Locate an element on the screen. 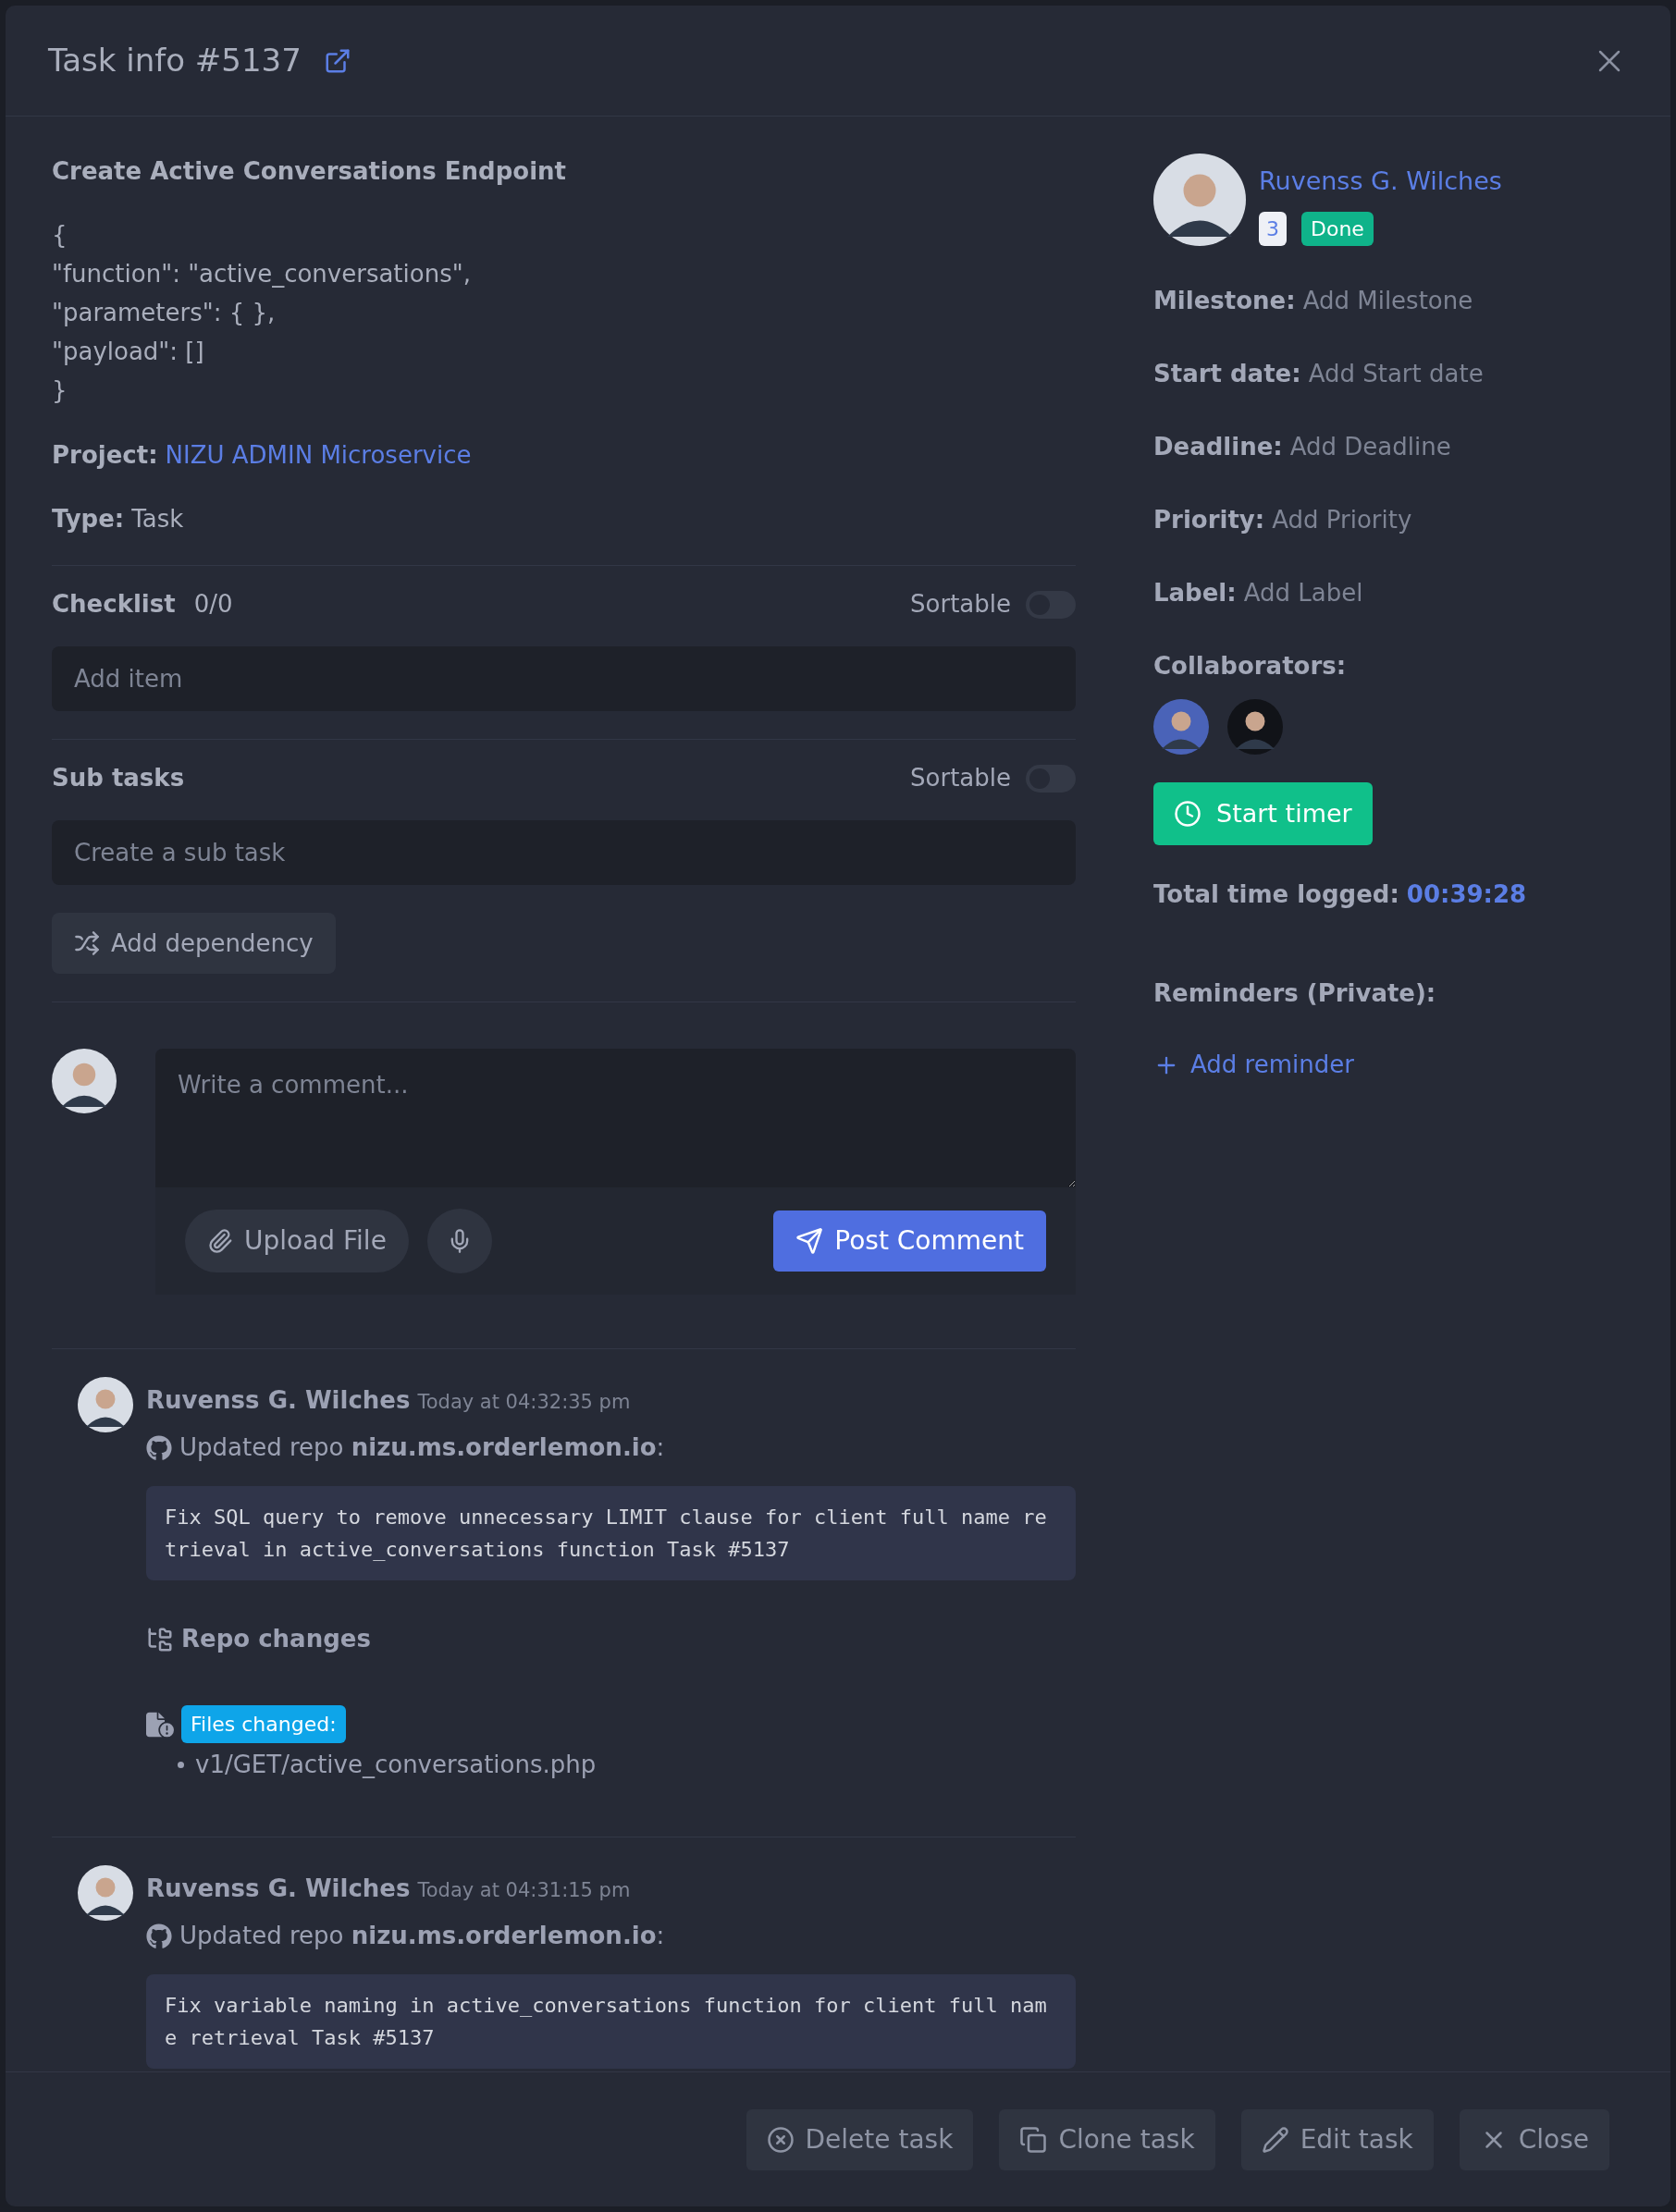 Image resolution: width=1676 pixels, height=2212 pixels. count-badge: 3 is located at coordinates (1273, 229).